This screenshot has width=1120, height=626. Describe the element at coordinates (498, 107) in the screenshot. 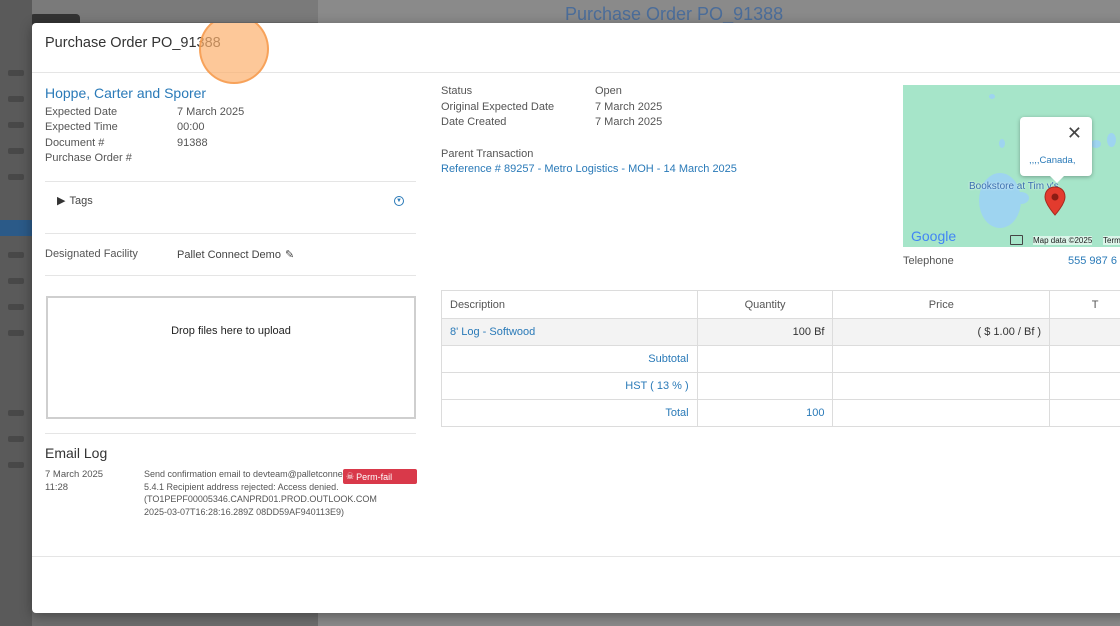

I see `original-expected-date-label: Original Expected Date` at that location.